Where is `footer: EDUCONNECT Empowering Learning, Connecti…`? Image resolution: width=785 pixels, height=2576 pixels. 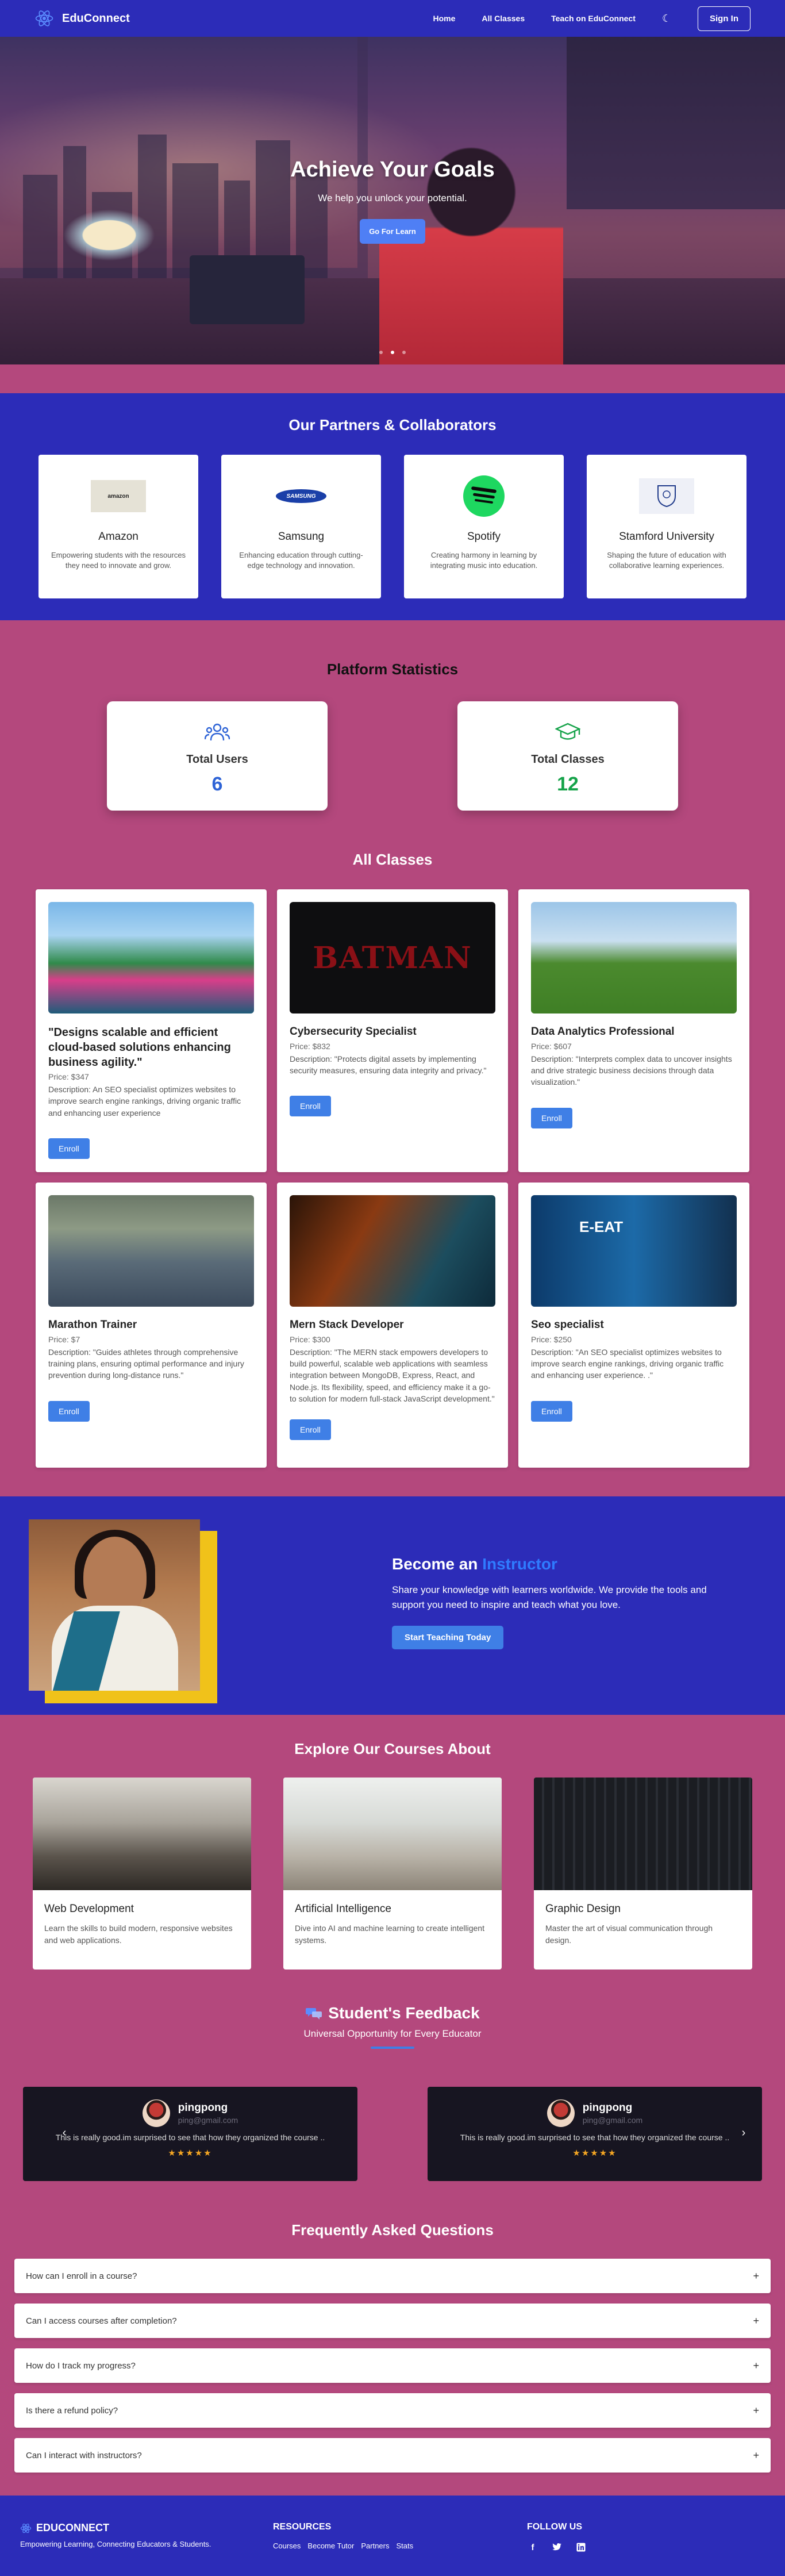
footer: EDUCONNECT Empowering Learning, Connecti… is located at coordinates (392, 2536).